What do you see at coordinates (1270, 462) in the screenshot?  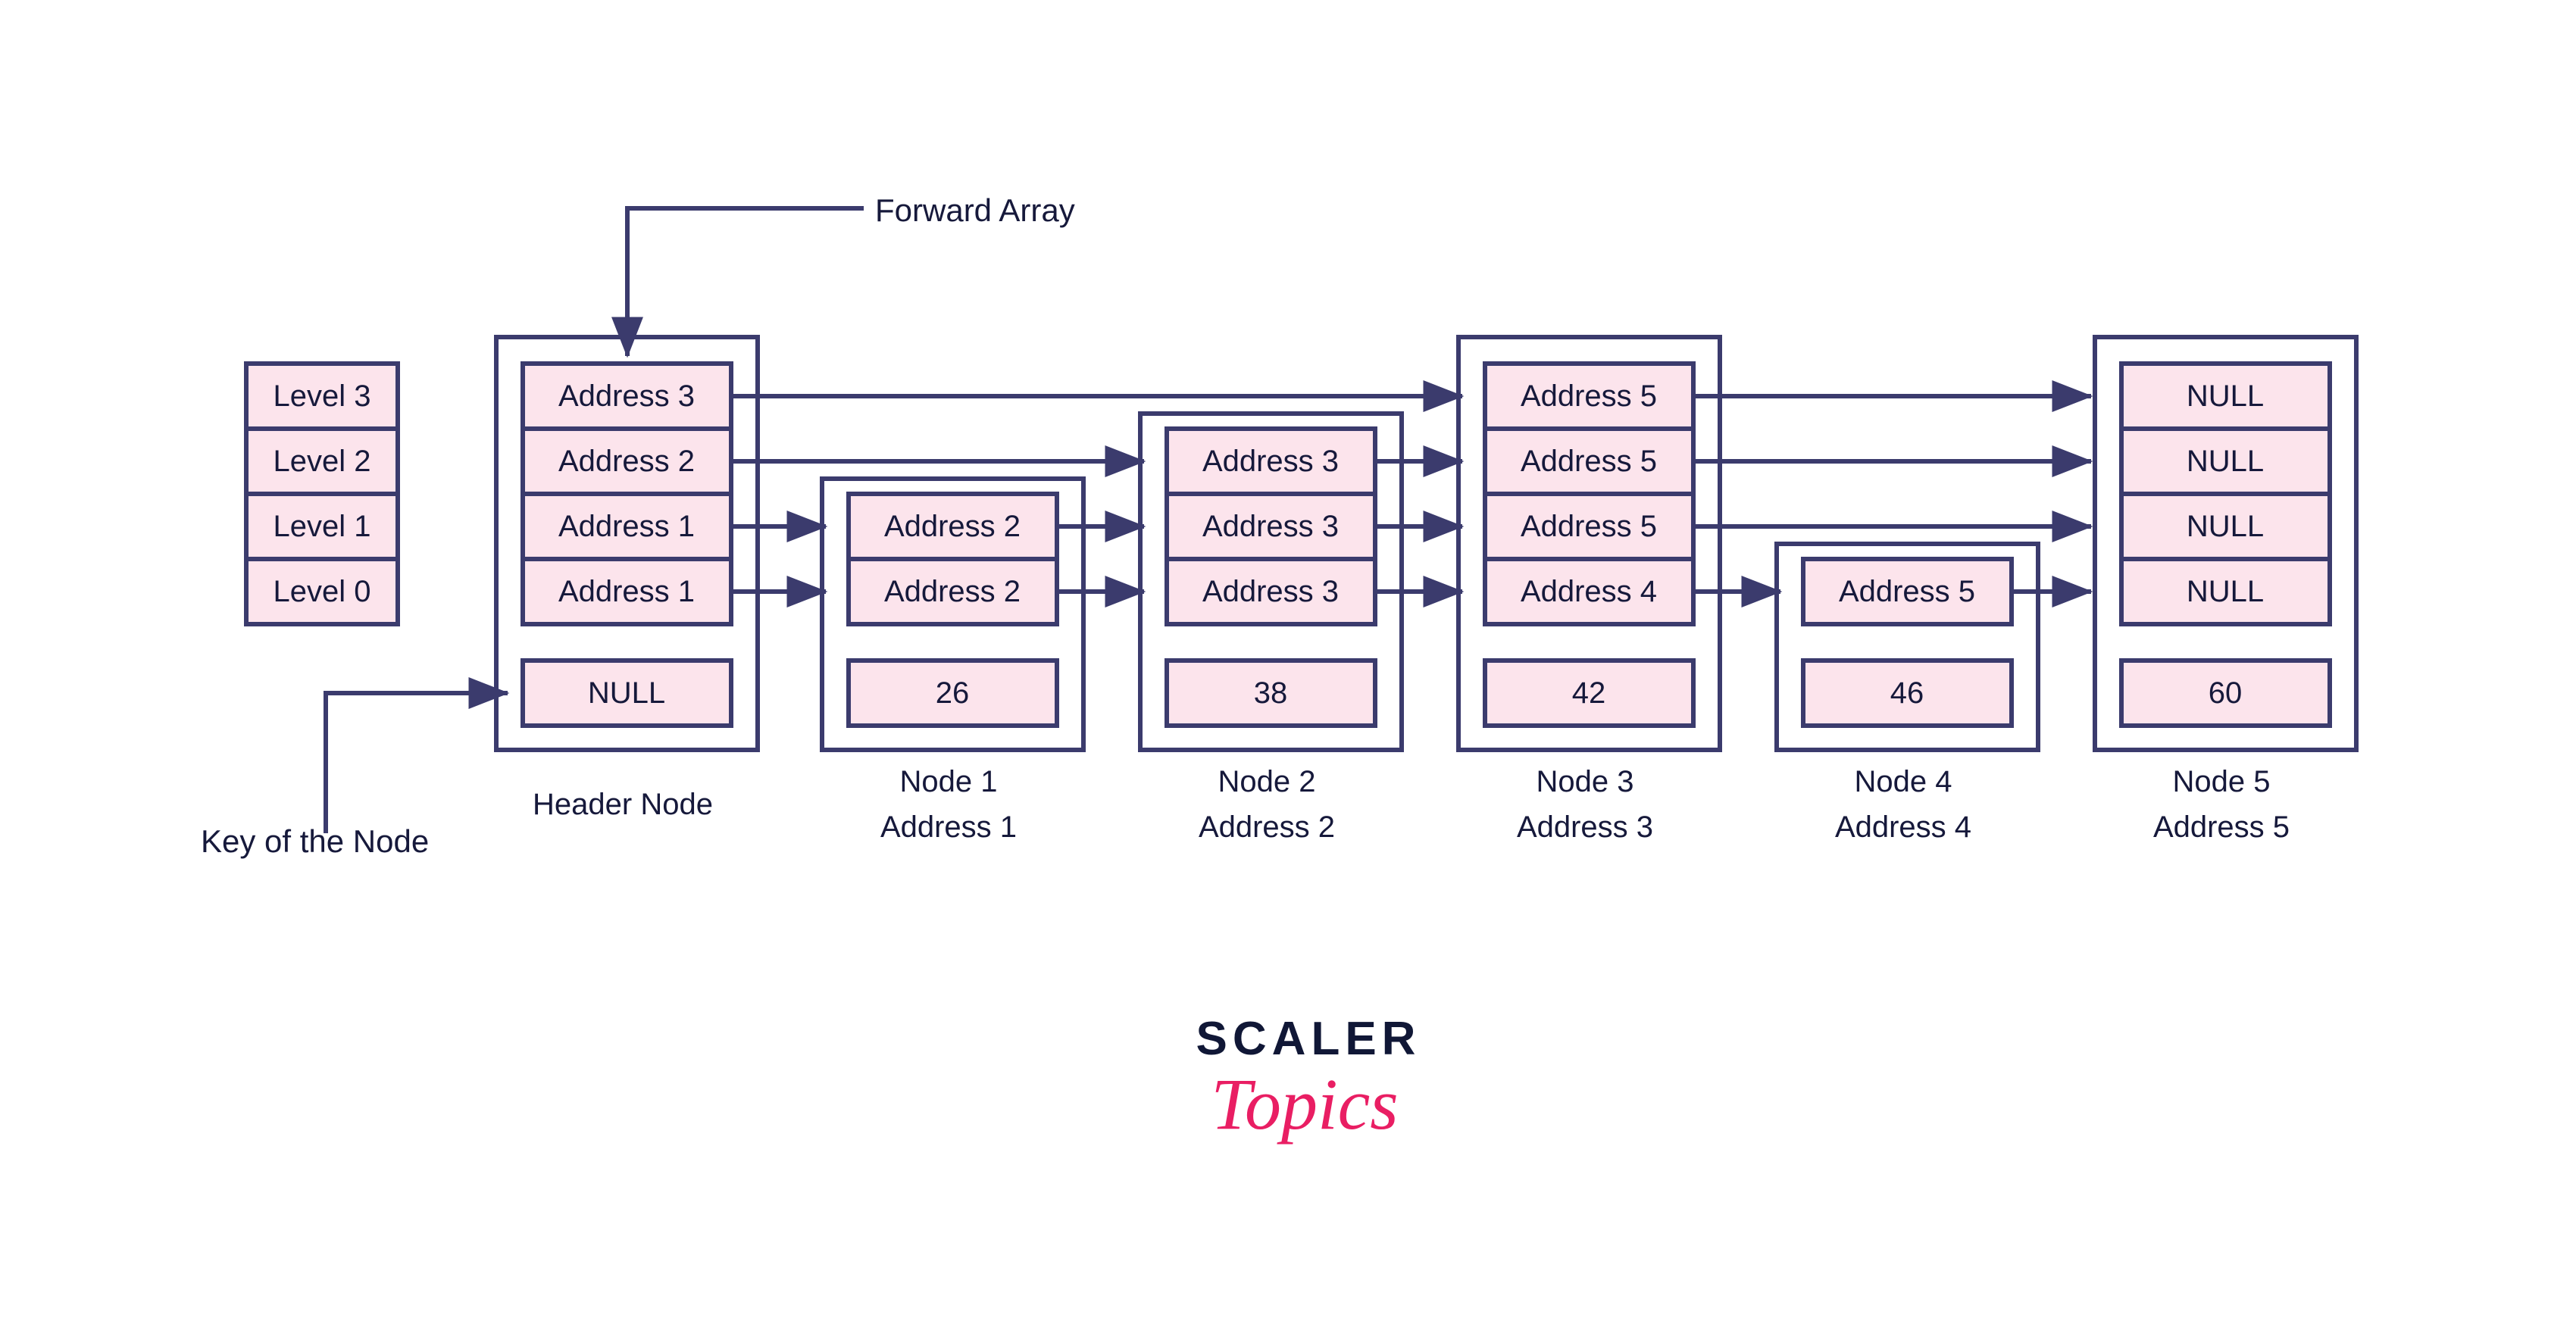 I see `node2-pointer-text-2: Address 3` at bounding box center [1270, 462].